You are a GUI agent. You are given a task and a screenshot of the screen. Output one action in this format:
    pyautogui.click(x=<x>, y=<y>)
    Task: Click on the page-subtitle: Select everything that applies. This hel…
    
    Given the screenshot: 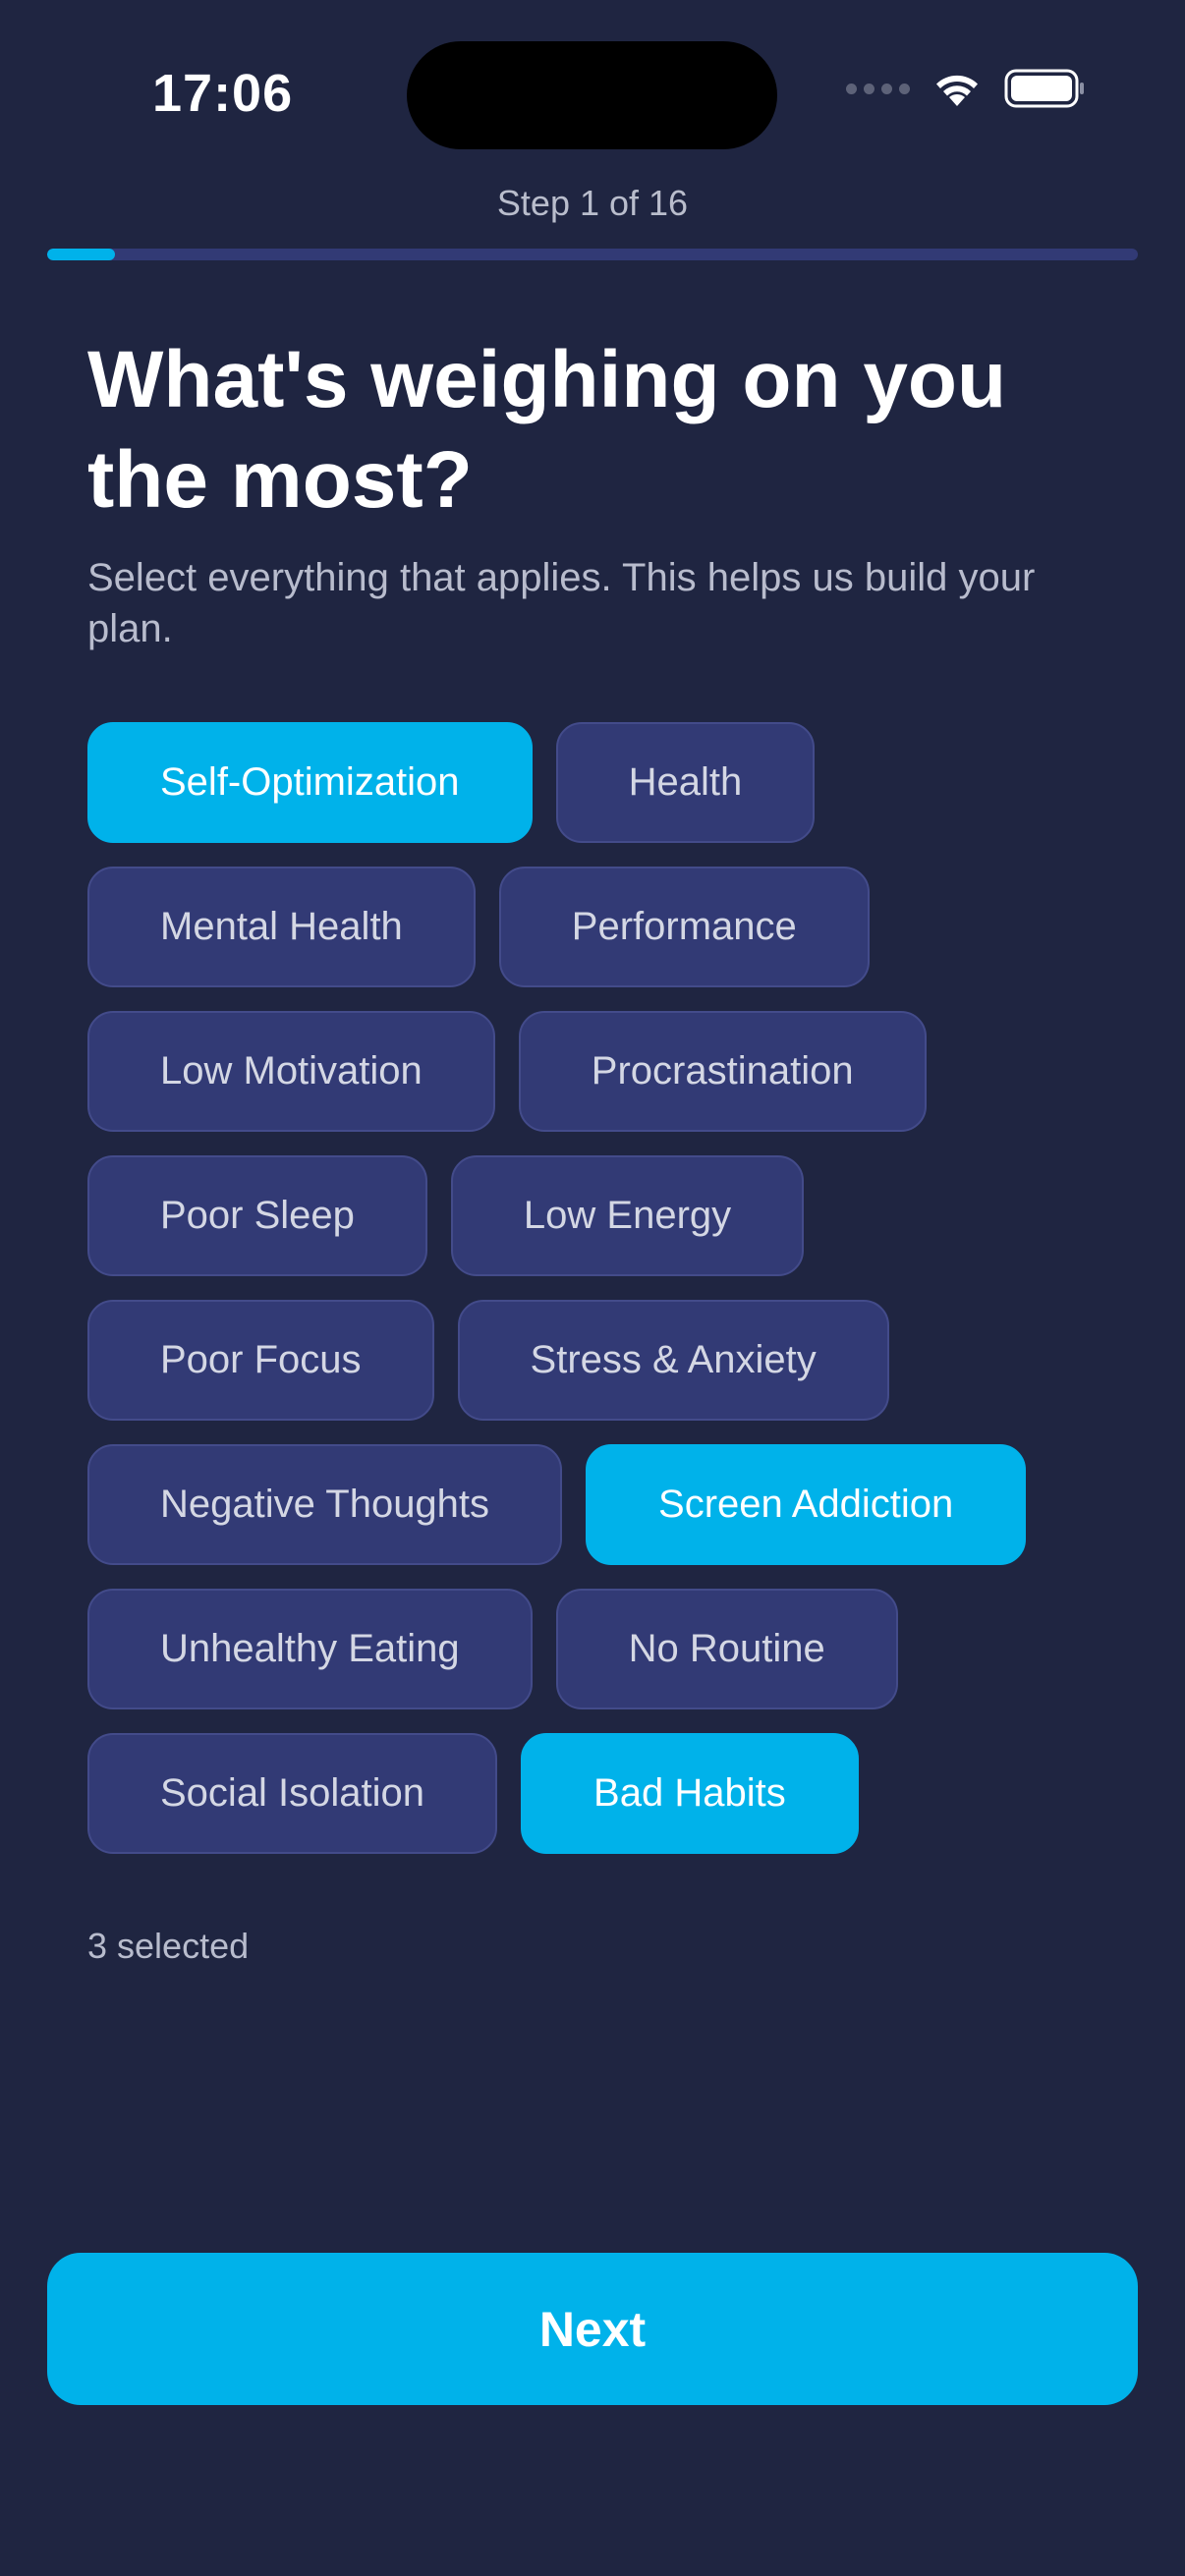 What is the action you would take?
    pyautogui.click(x=561, y=603)
    